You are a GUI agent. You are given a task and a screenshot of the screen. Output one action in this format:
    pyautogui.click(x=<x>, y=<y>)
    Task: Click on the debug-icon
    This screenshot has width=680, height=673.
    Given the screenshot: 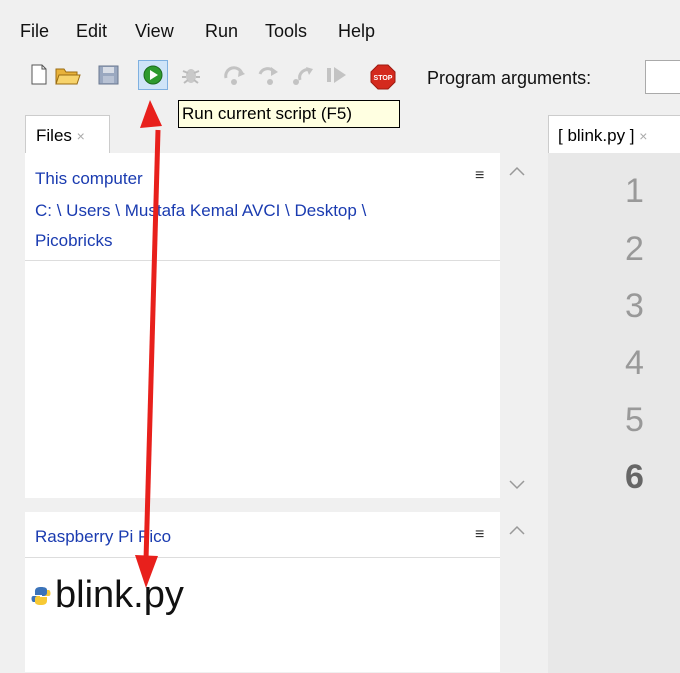 What is the action you would take?
    pyautogui.click(x=191, y=75)
    